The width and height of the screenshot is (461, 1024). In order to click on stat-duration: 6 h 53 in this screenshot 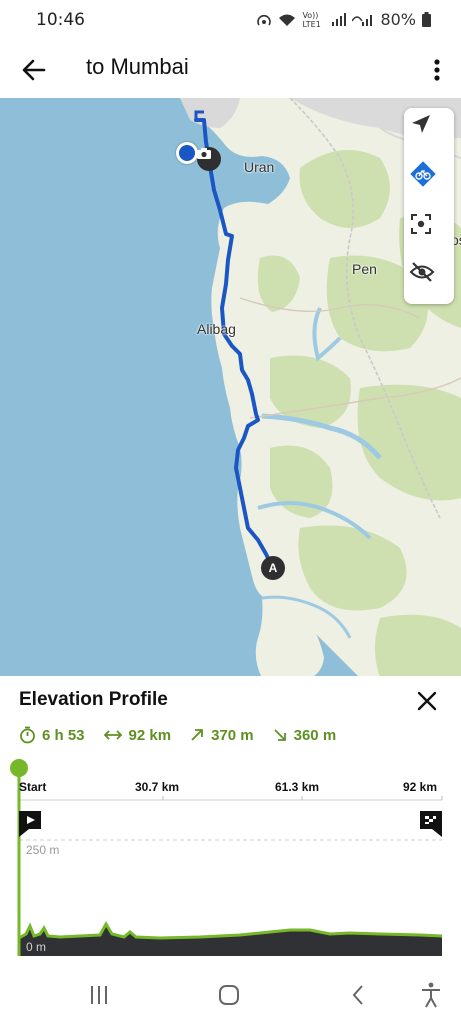, I will do `click(52, 735)`.